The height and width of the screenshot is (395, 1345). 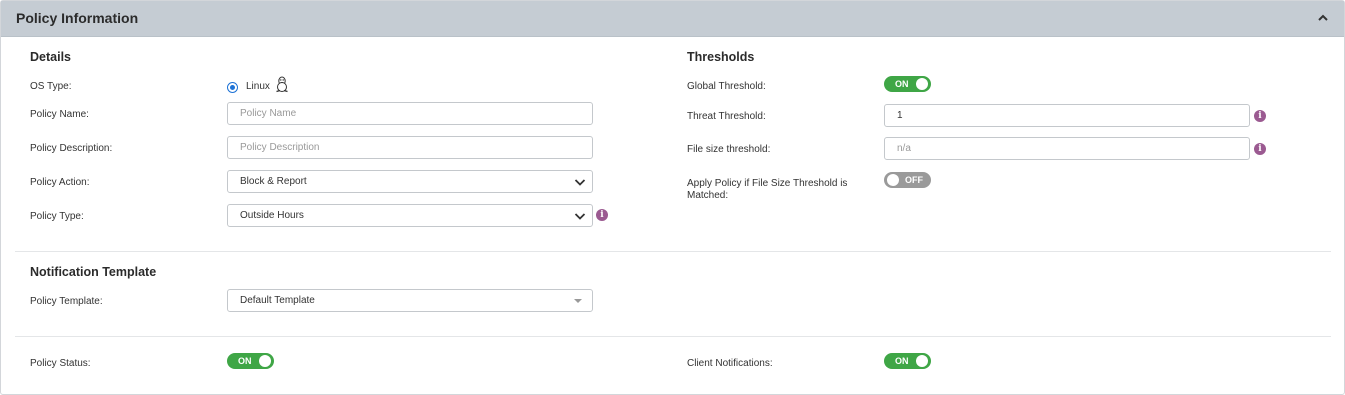 What do you see at coordinates (258, 86) in the screenshot?
I see `os-linux-label: Linux` at bounding box center [258, 86].